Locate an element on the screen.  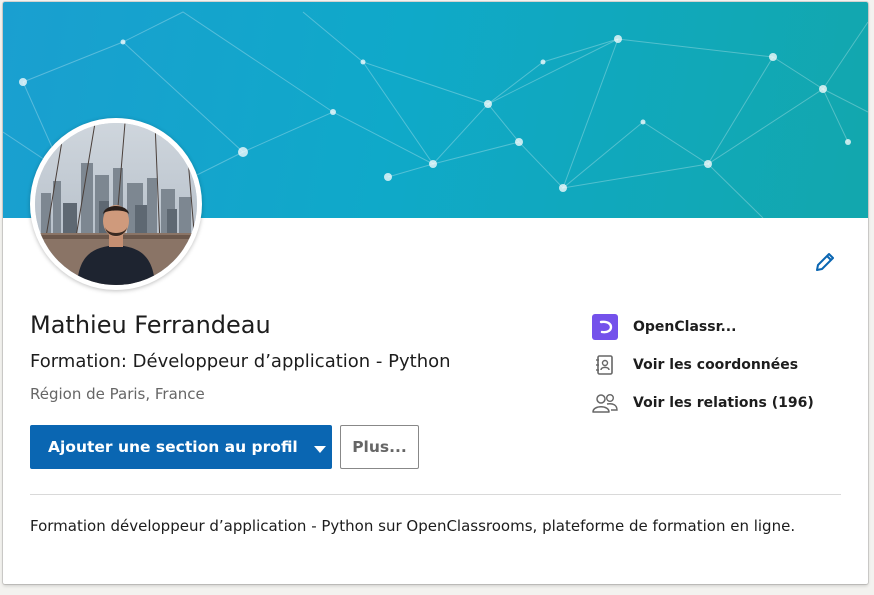
add-profile-section-button: Ajouter une section au profil is located at coordinates (181, 447).